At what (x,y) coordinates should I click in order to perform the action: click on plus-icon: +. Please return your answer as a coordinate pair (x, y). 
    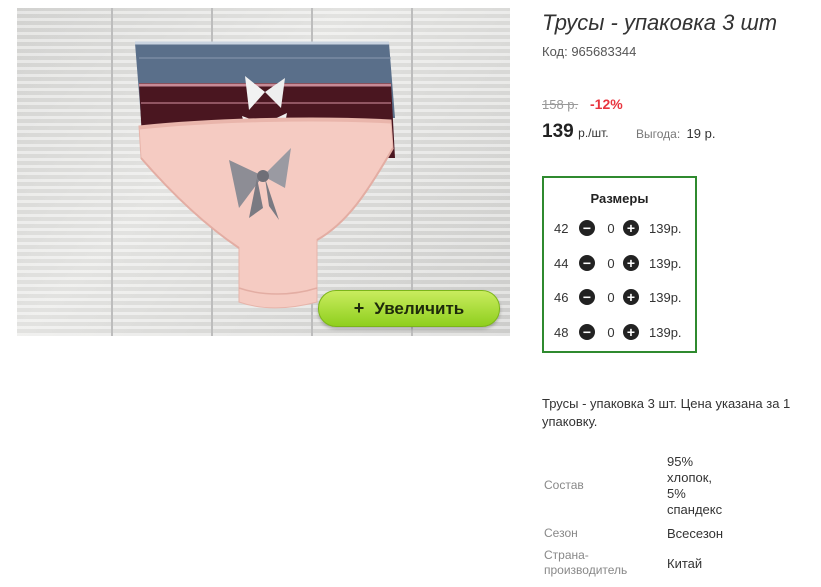
    Looking at the image, I should click on (359, 308).